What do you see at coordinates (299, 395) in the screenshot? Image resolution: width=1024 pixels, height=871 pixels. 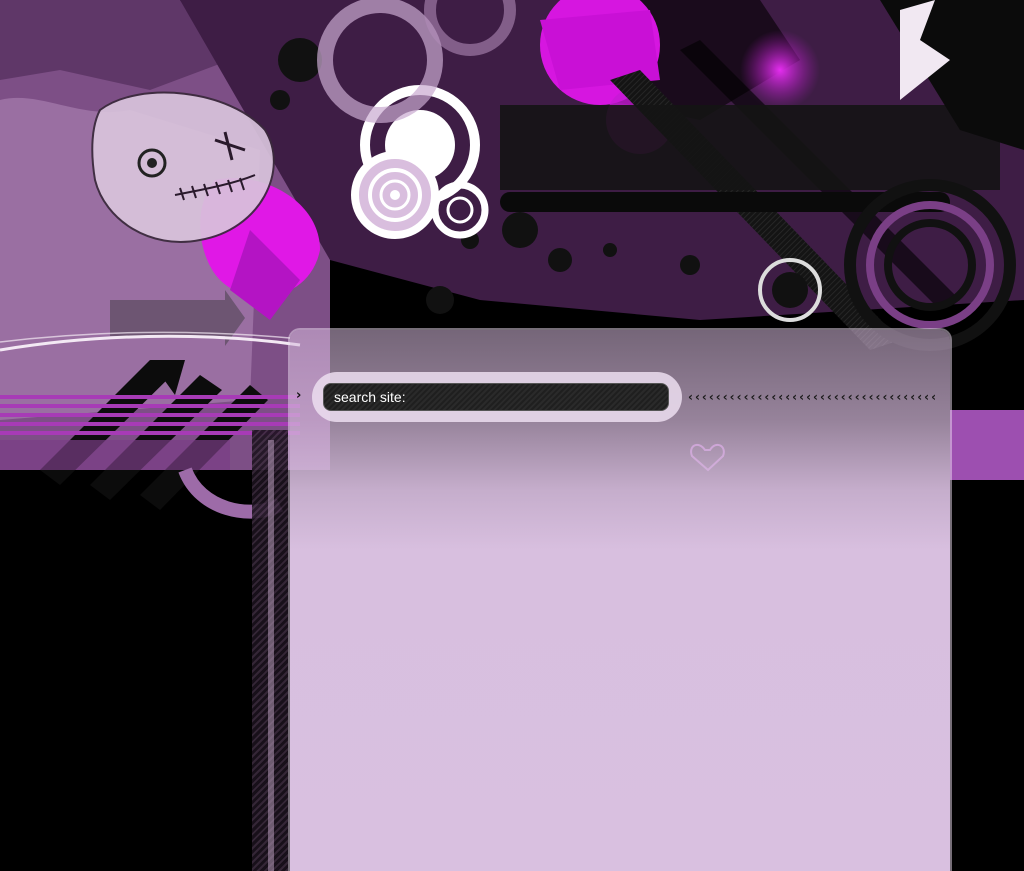 I see `search-arrow-icon: ›` at bounding box center [299, 395].